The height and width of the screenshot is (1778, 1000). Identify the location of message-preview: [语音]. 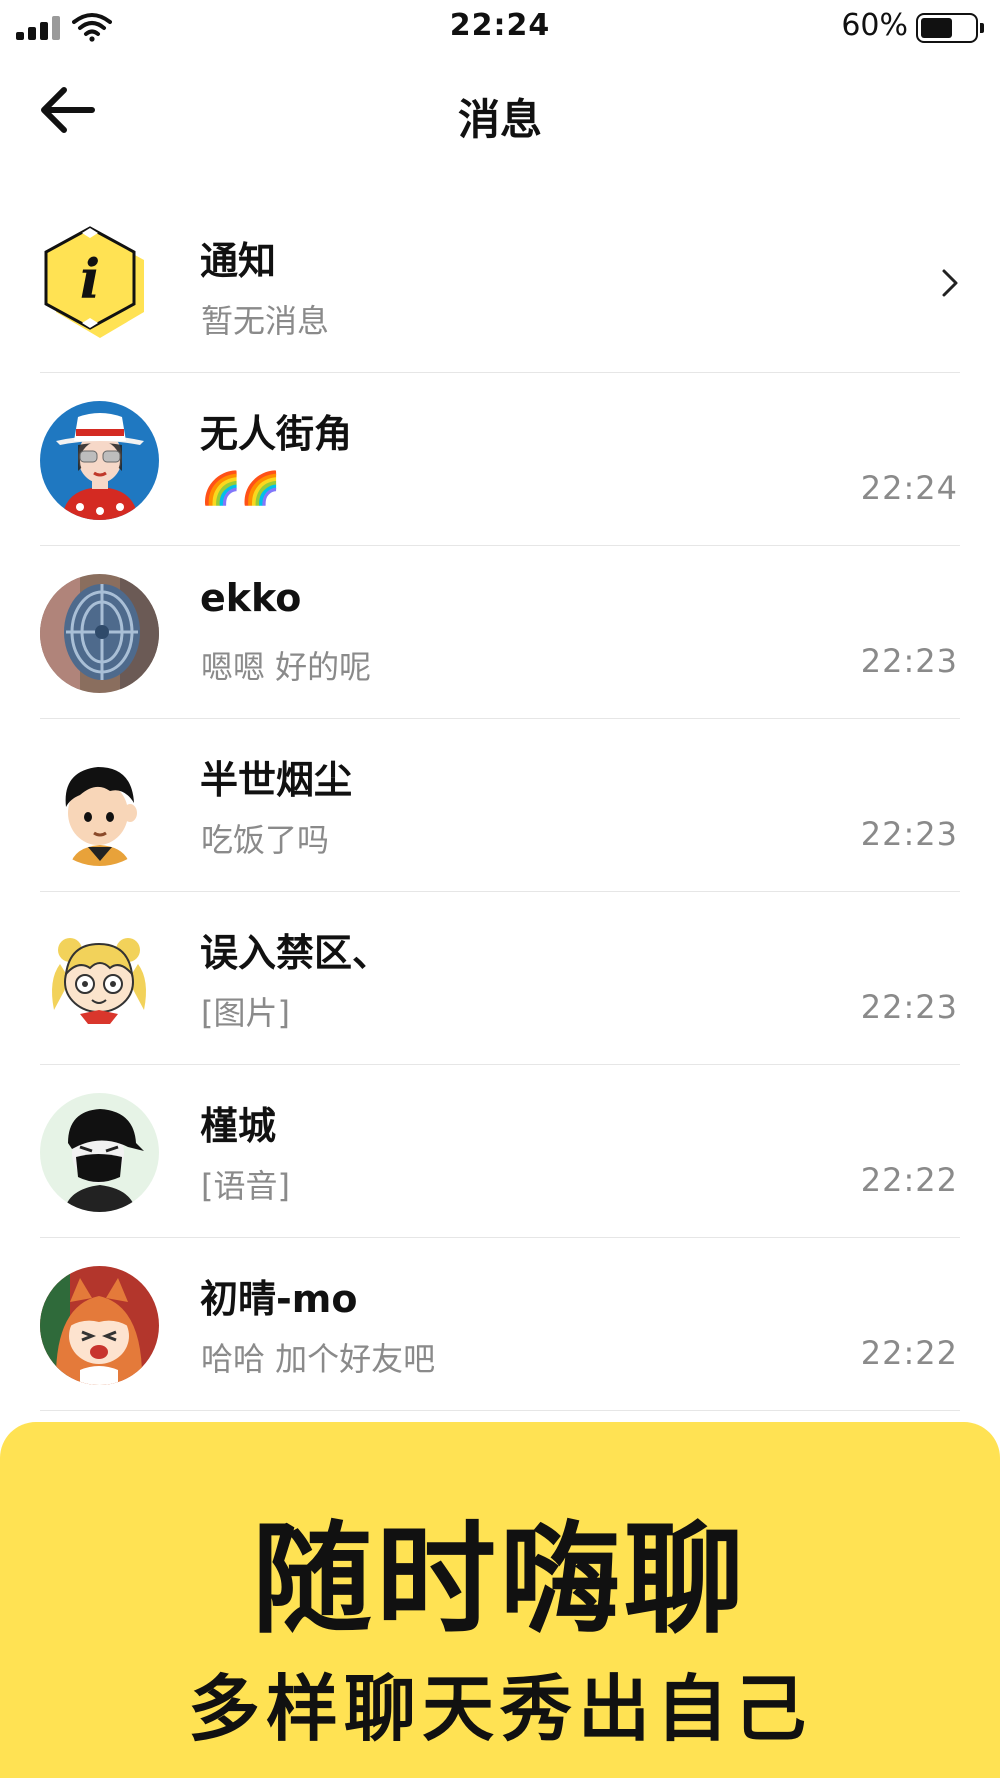
(245, 1186).